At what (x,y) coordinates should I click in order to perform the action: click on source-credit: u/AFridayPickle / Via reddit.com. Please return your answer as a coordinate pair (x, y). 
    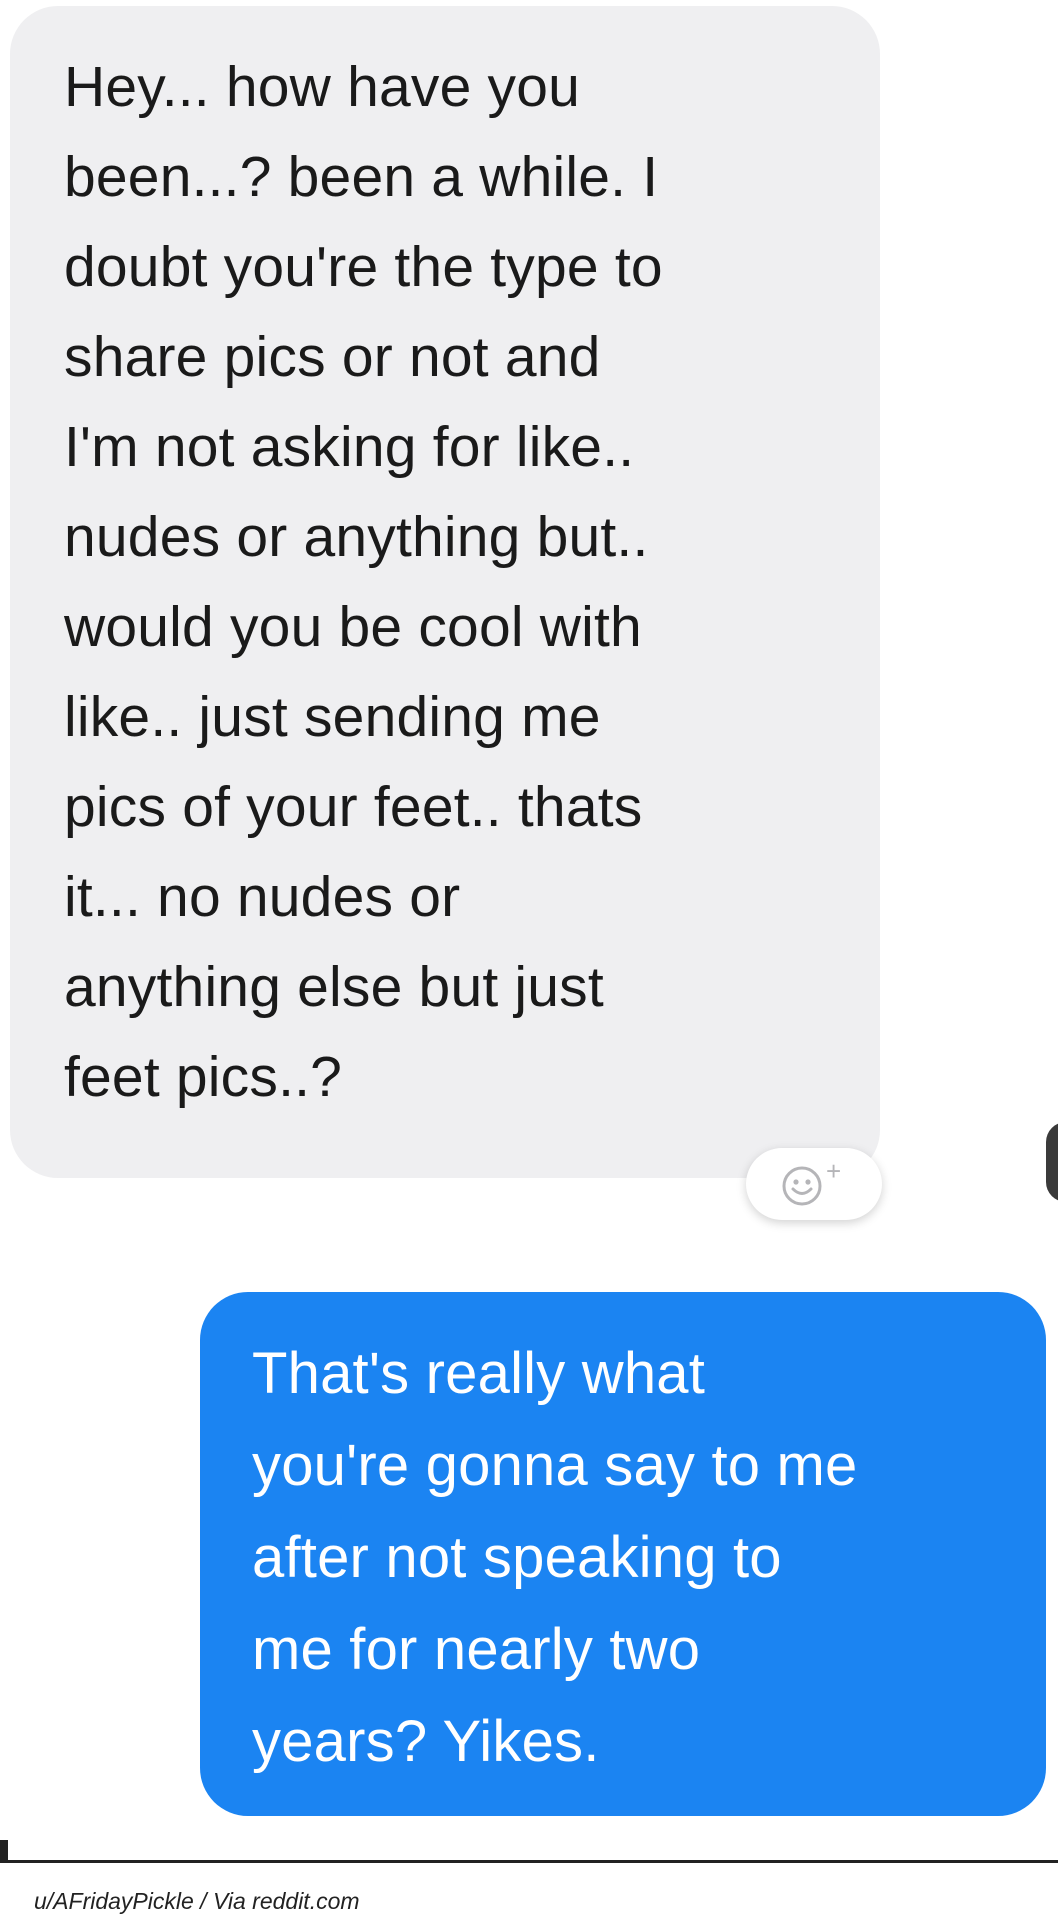
    Looking at the image, I should click on (197, 1901).